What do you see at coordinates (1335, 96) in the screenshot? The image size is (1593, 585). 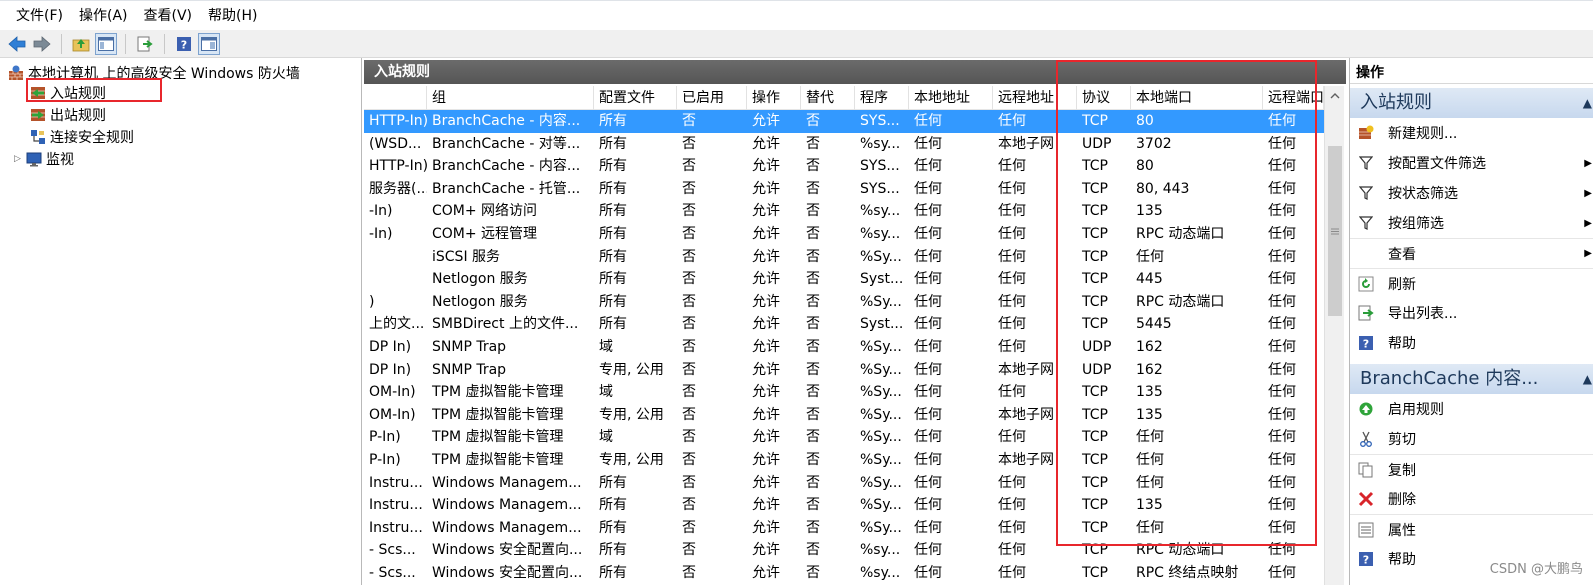 I see `scroll-up-icon` at bounding box center [1335, 96].